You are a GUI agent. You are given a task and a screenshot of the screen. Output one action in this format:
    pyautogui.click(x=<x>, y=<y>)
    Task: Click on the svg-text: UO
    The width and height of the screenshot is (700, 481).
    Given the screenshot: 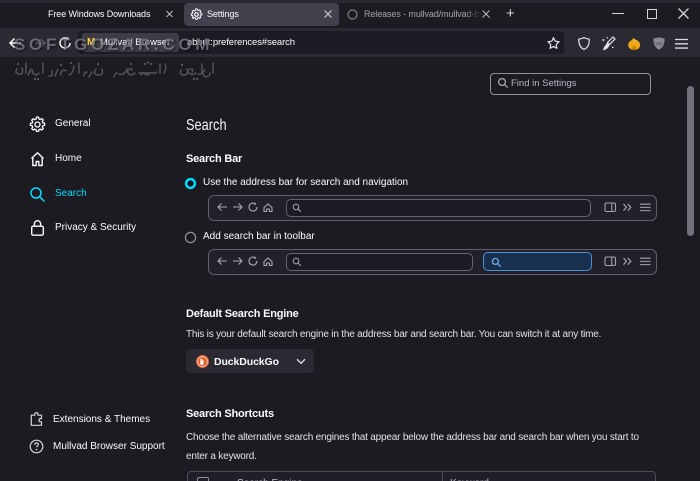 What is the action you would take?
    pyautogui.click(x=659, y=43)
    